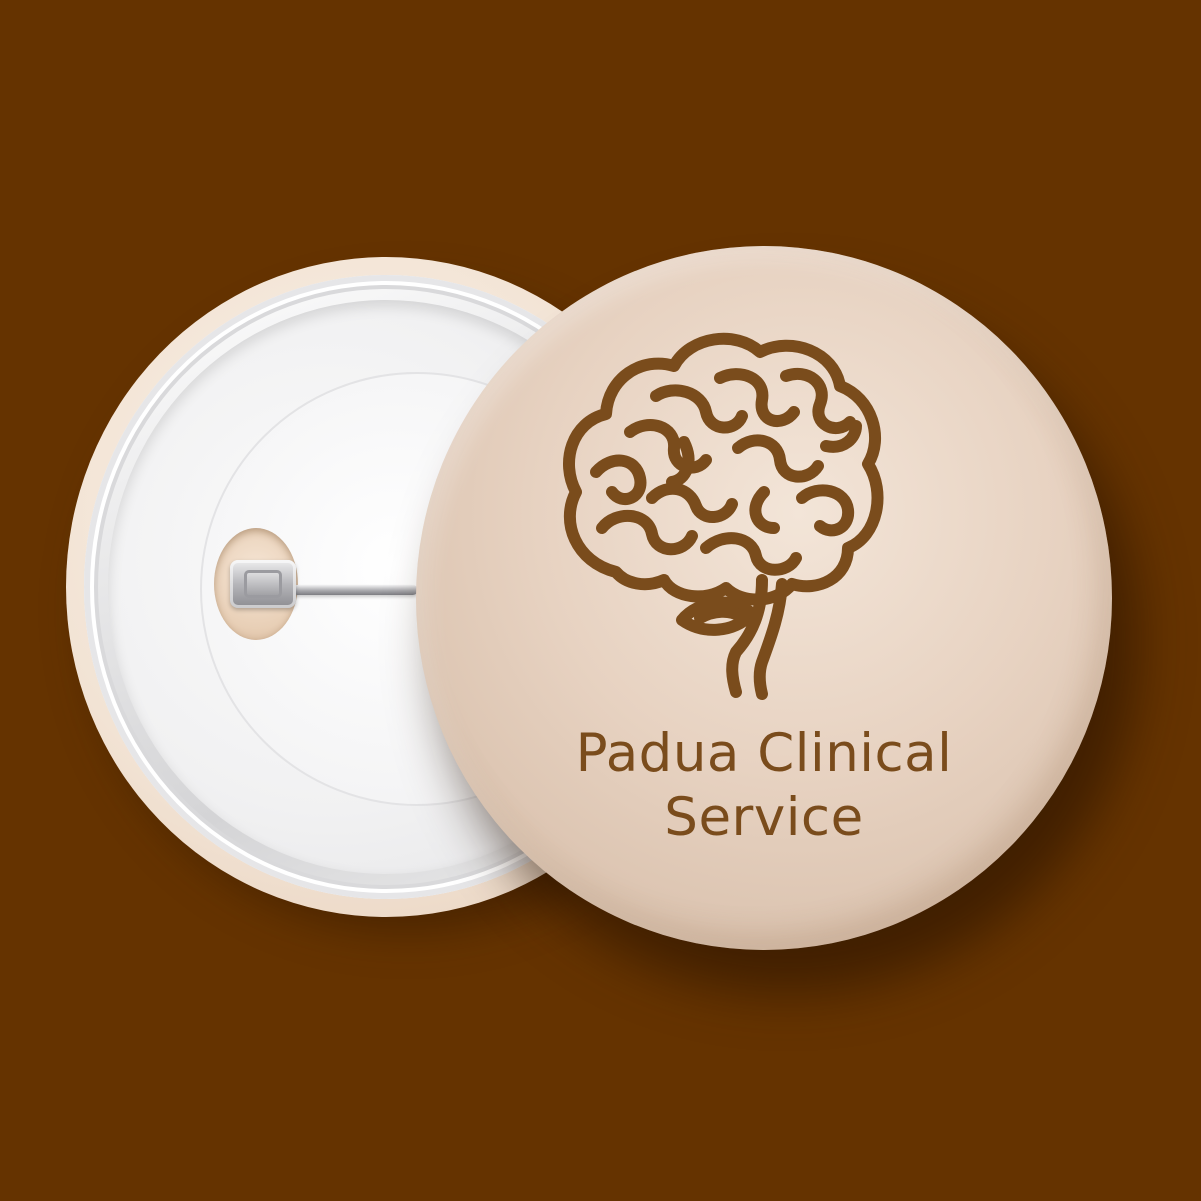 This screenshot has width=1201, height=1201. Describe the element at coordinates (723, 516) in the screenshot. I see `brain-icon` at that location.